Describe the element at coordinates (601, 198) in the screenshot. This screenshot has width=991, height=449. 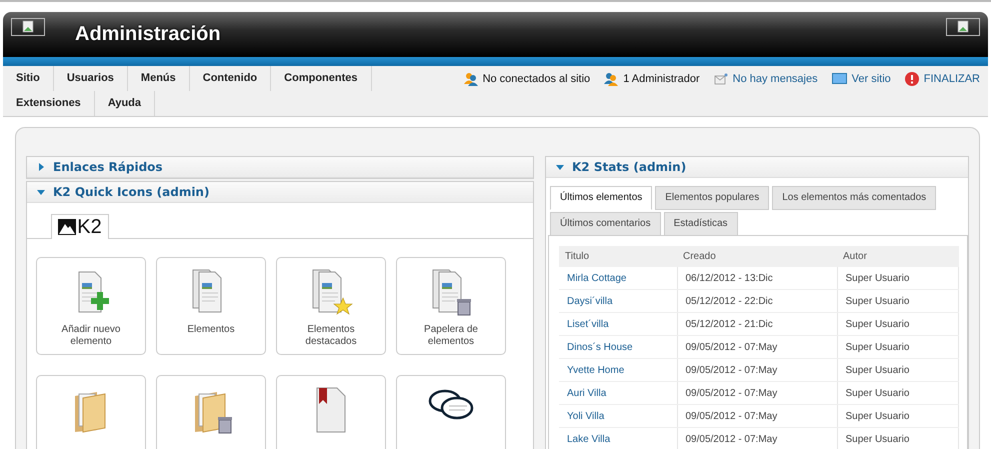
I see `tab: Últimos elementos` at that location.